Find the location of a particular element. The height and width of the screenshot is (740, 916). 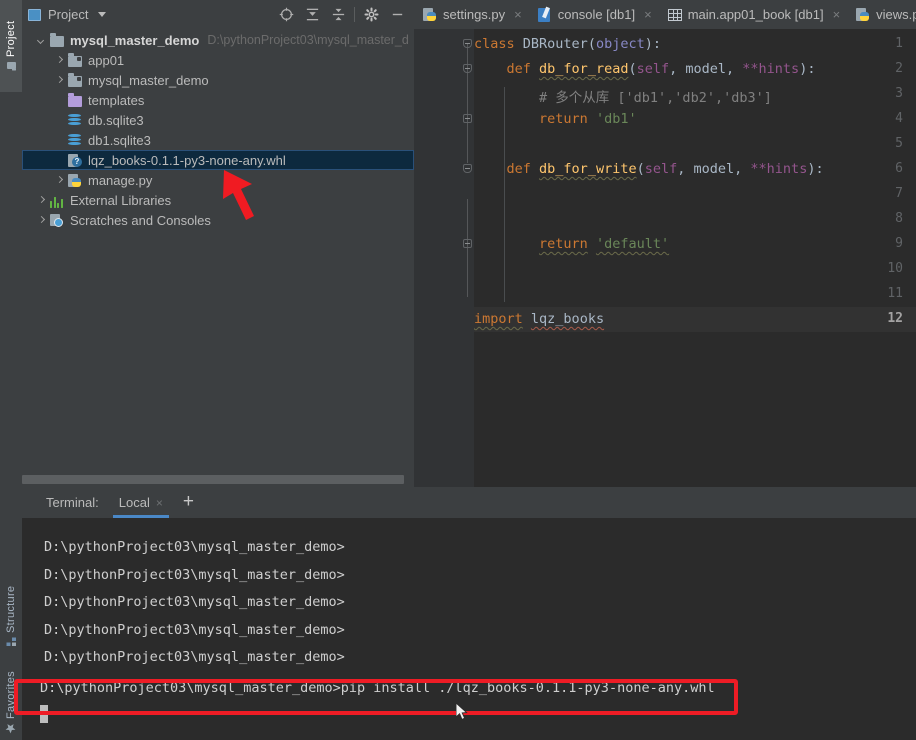

project-toolbar is located at coordinates (341, 15).